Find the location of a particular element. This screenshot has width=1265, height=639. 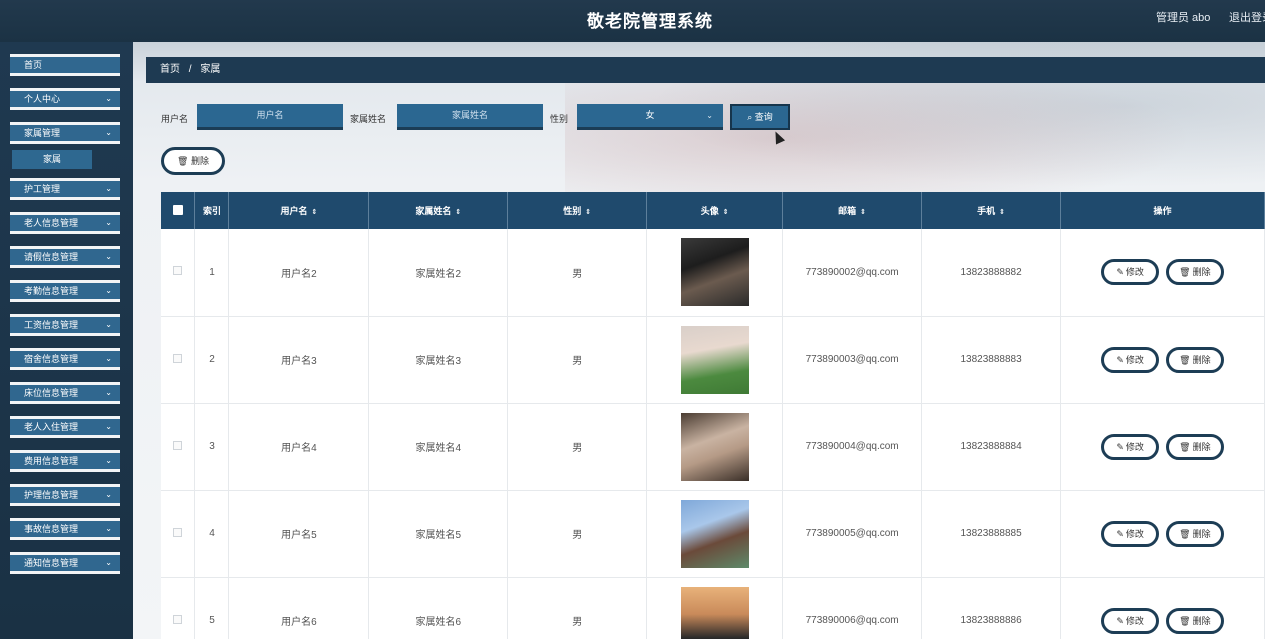

sidebar-item-accident-info: 事故信息管理 ⌄ is located at coordinates (65, 529).